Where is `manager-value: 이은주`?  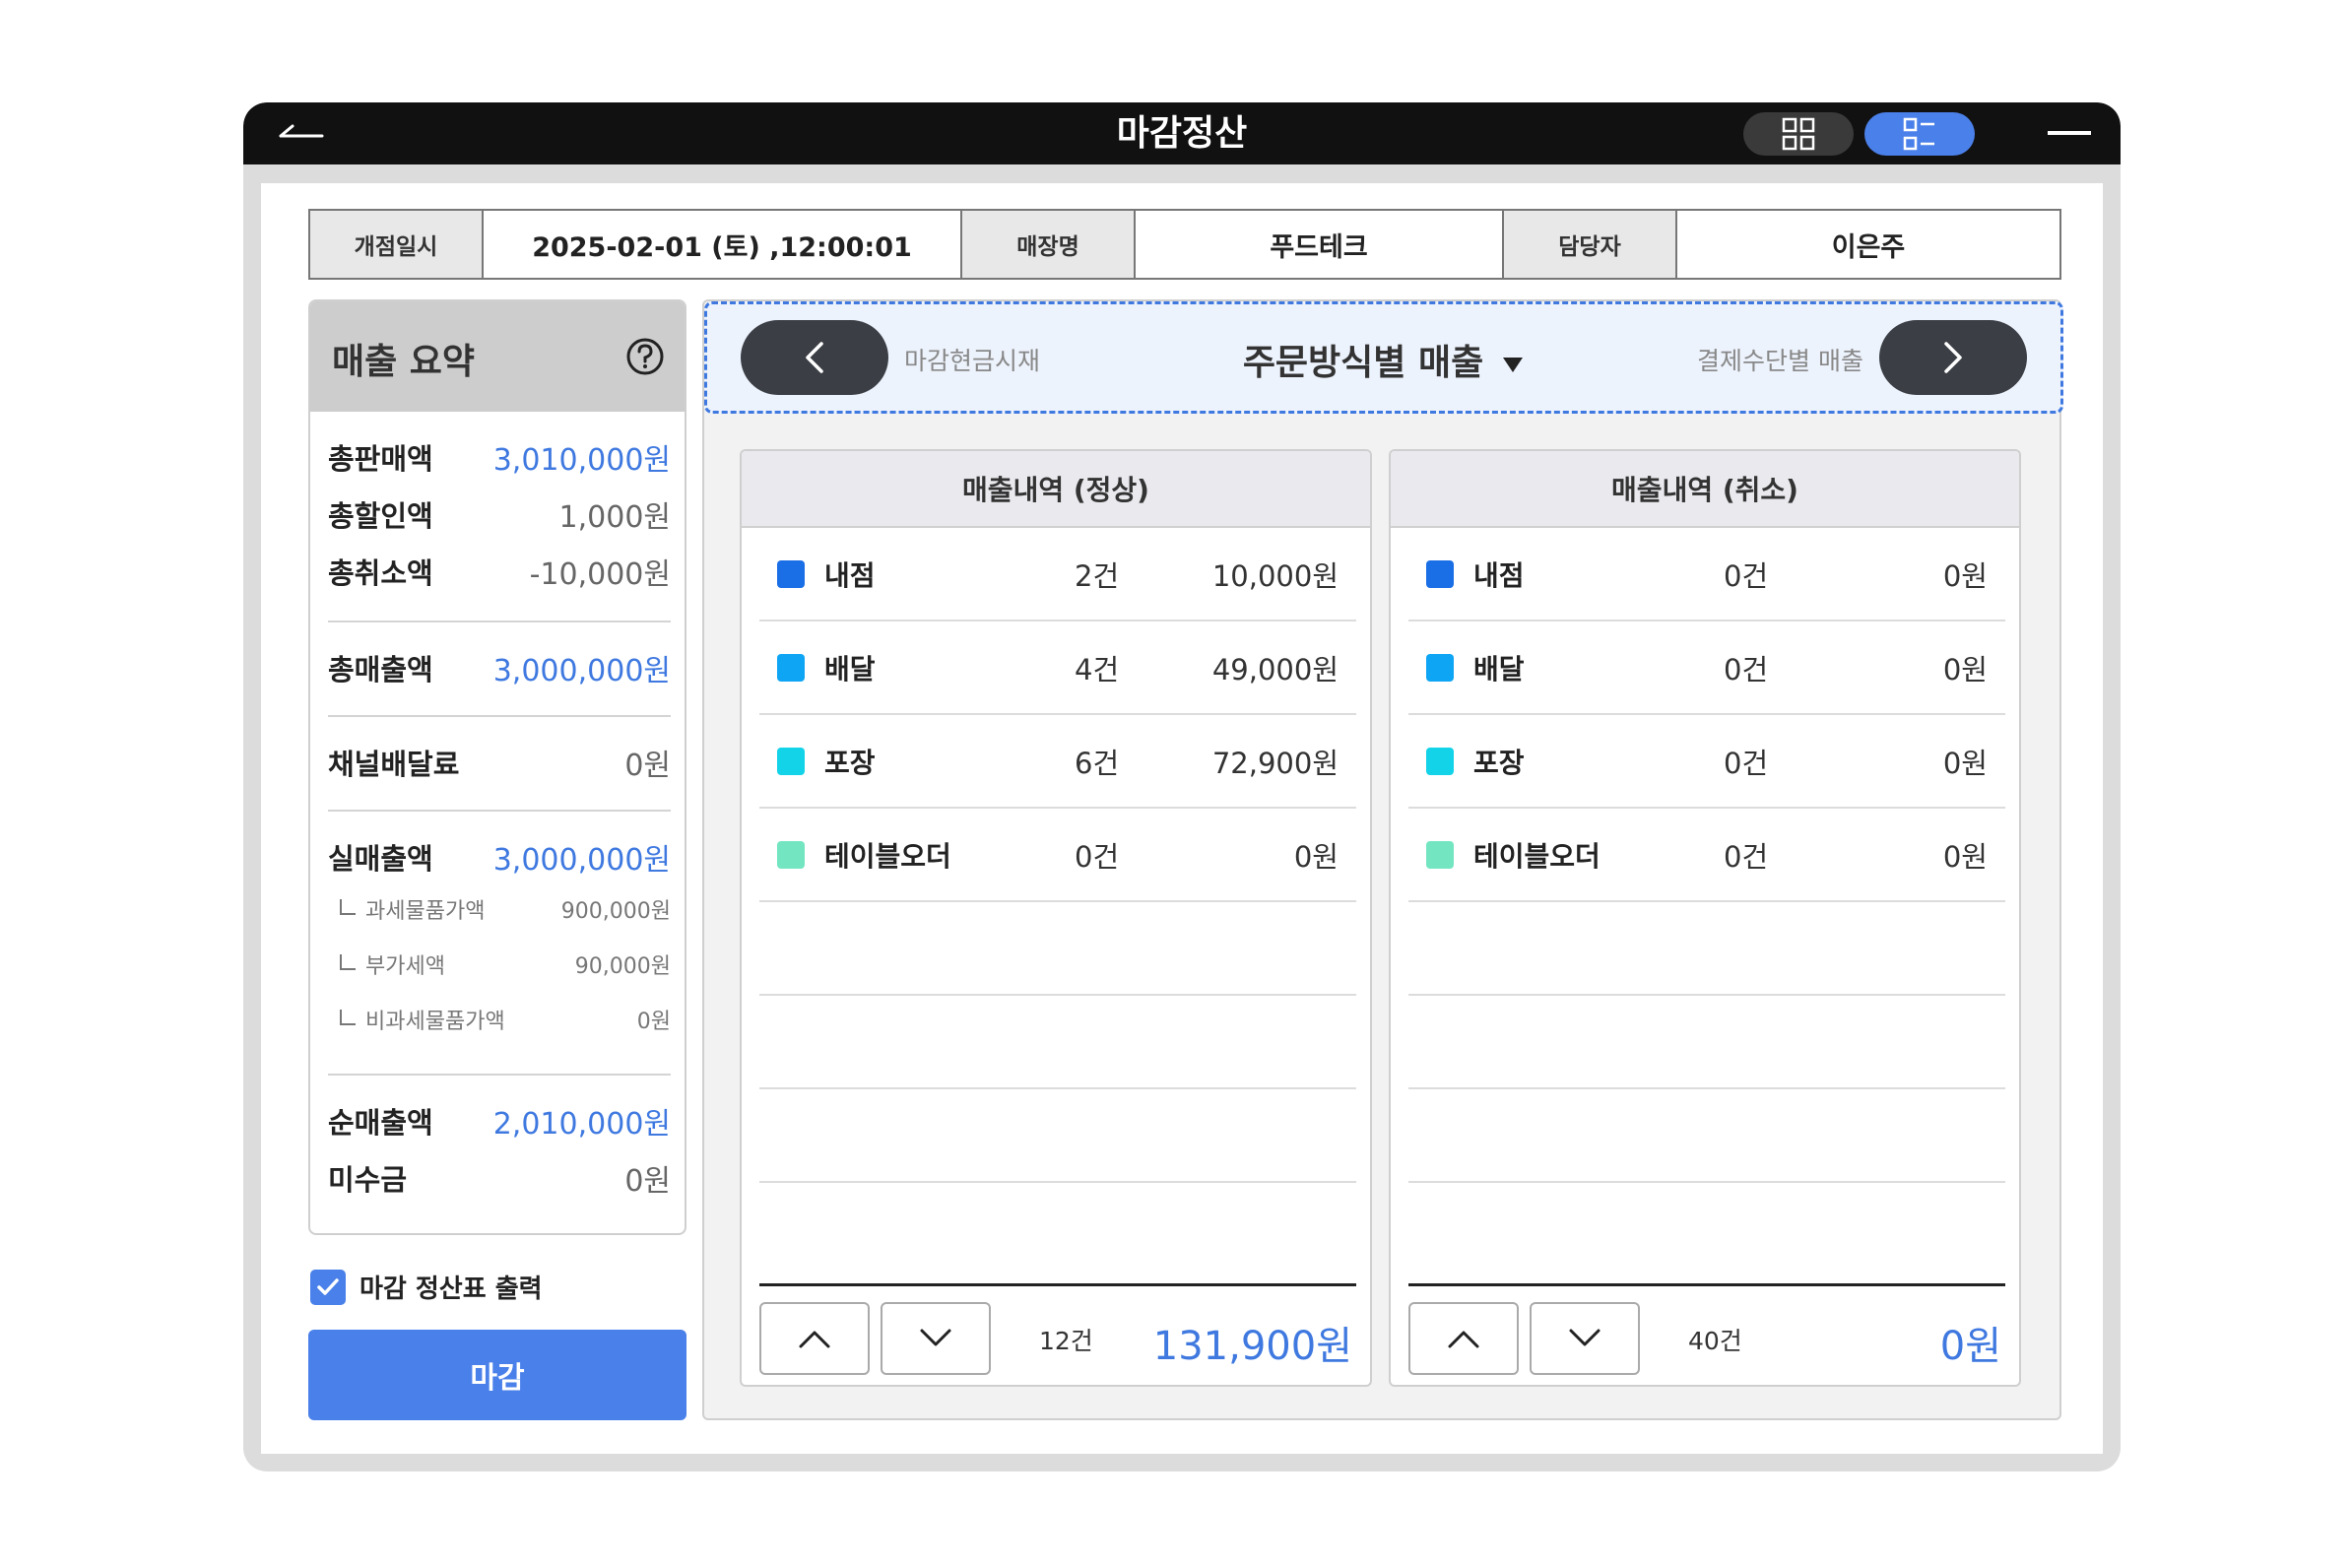 manager-value: 이은주 is located at coordinates (1868, 245).